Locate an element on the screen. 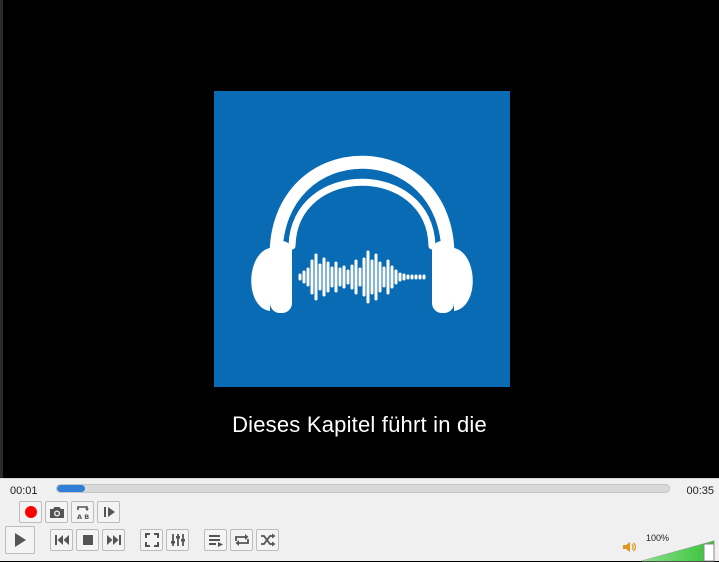  window-edge is located at coordinates (1, 239).